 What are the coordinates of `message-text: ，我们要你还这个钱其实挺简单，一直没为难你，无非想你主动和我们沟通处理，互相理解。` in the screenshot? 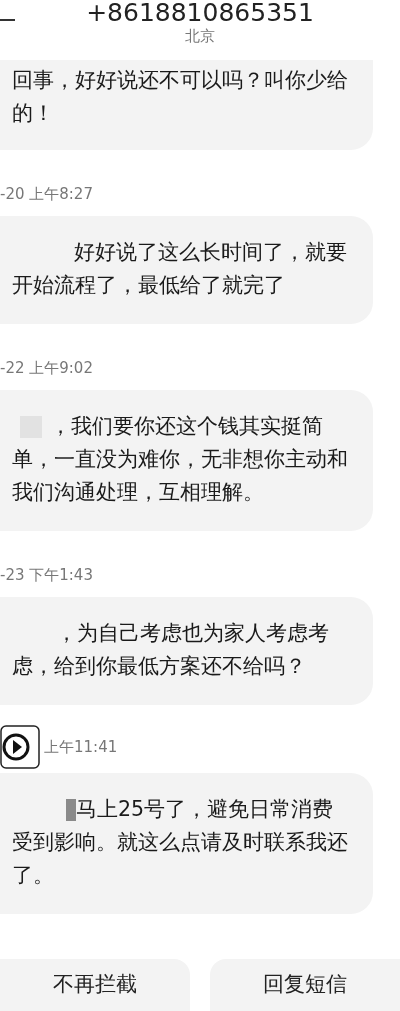 It's located at (180, 459).